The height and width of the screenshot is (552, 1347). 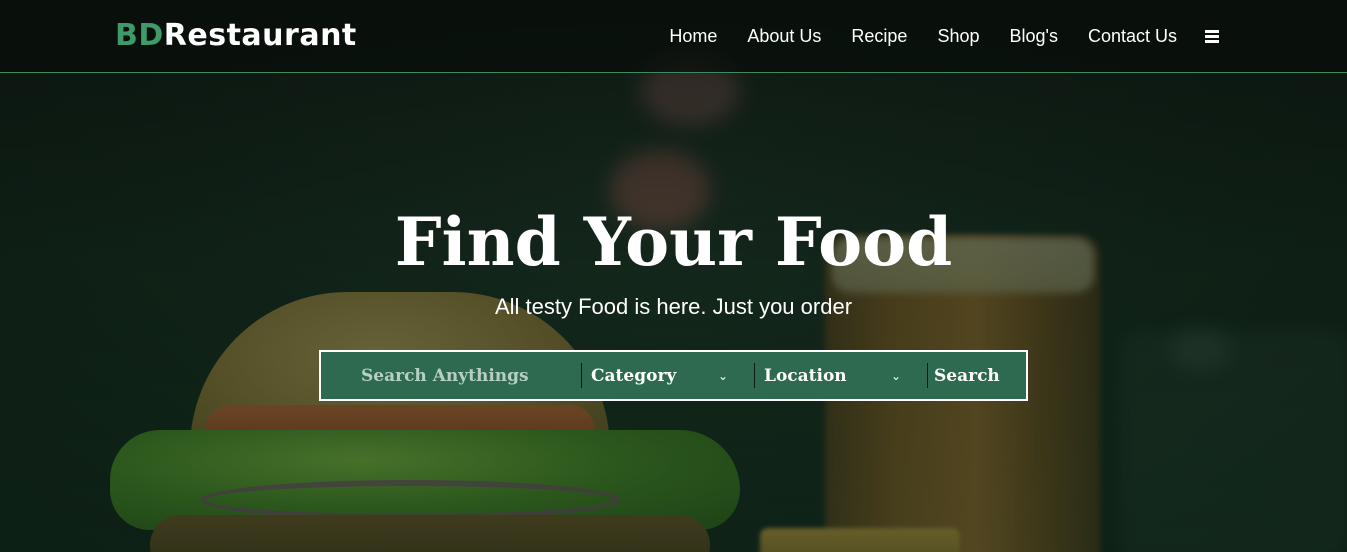 I want to click on hero-title: Find Your Food, so click(x=673, y=242).